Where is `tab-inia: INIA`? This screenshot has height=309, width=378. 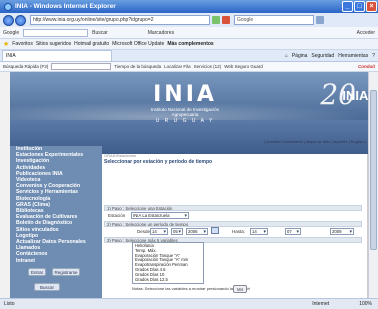 tab-inia: INIA is located at coordinates (57, 55).